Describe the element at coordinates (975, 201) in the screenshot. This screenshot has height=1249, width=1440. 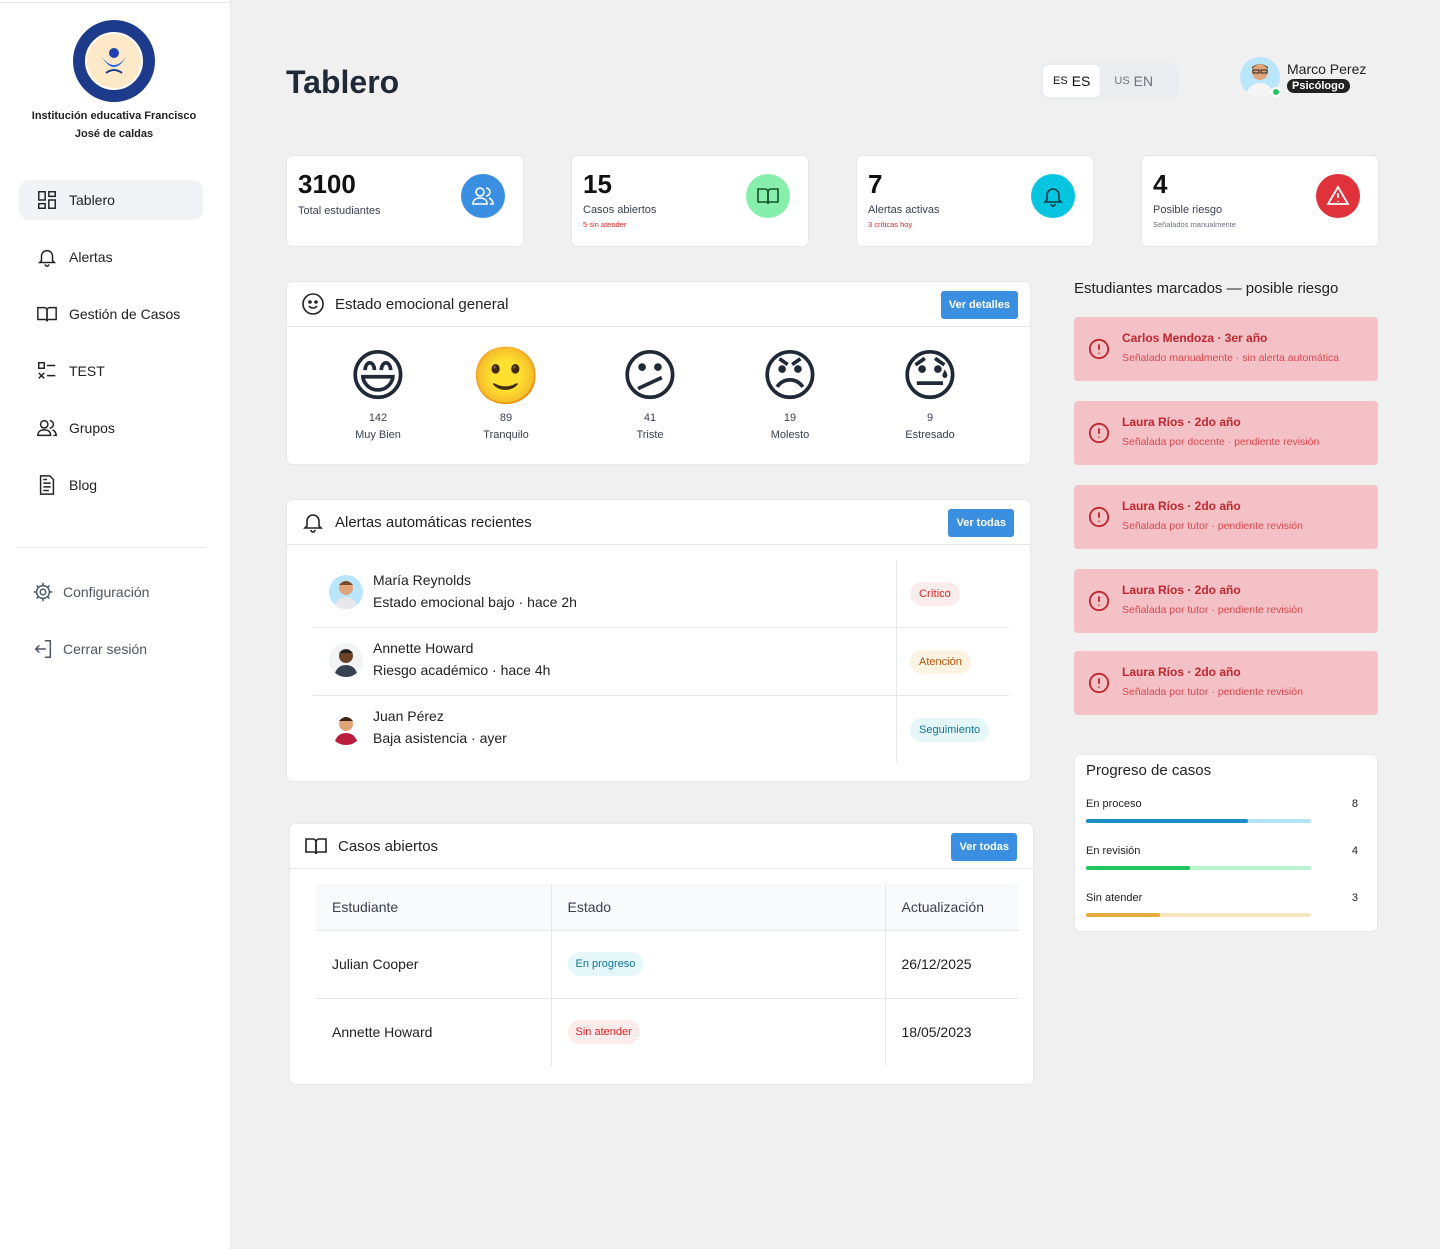
I see `stat-card-alerts: 7 Alertas activas 3 críticas hoy` at that location.